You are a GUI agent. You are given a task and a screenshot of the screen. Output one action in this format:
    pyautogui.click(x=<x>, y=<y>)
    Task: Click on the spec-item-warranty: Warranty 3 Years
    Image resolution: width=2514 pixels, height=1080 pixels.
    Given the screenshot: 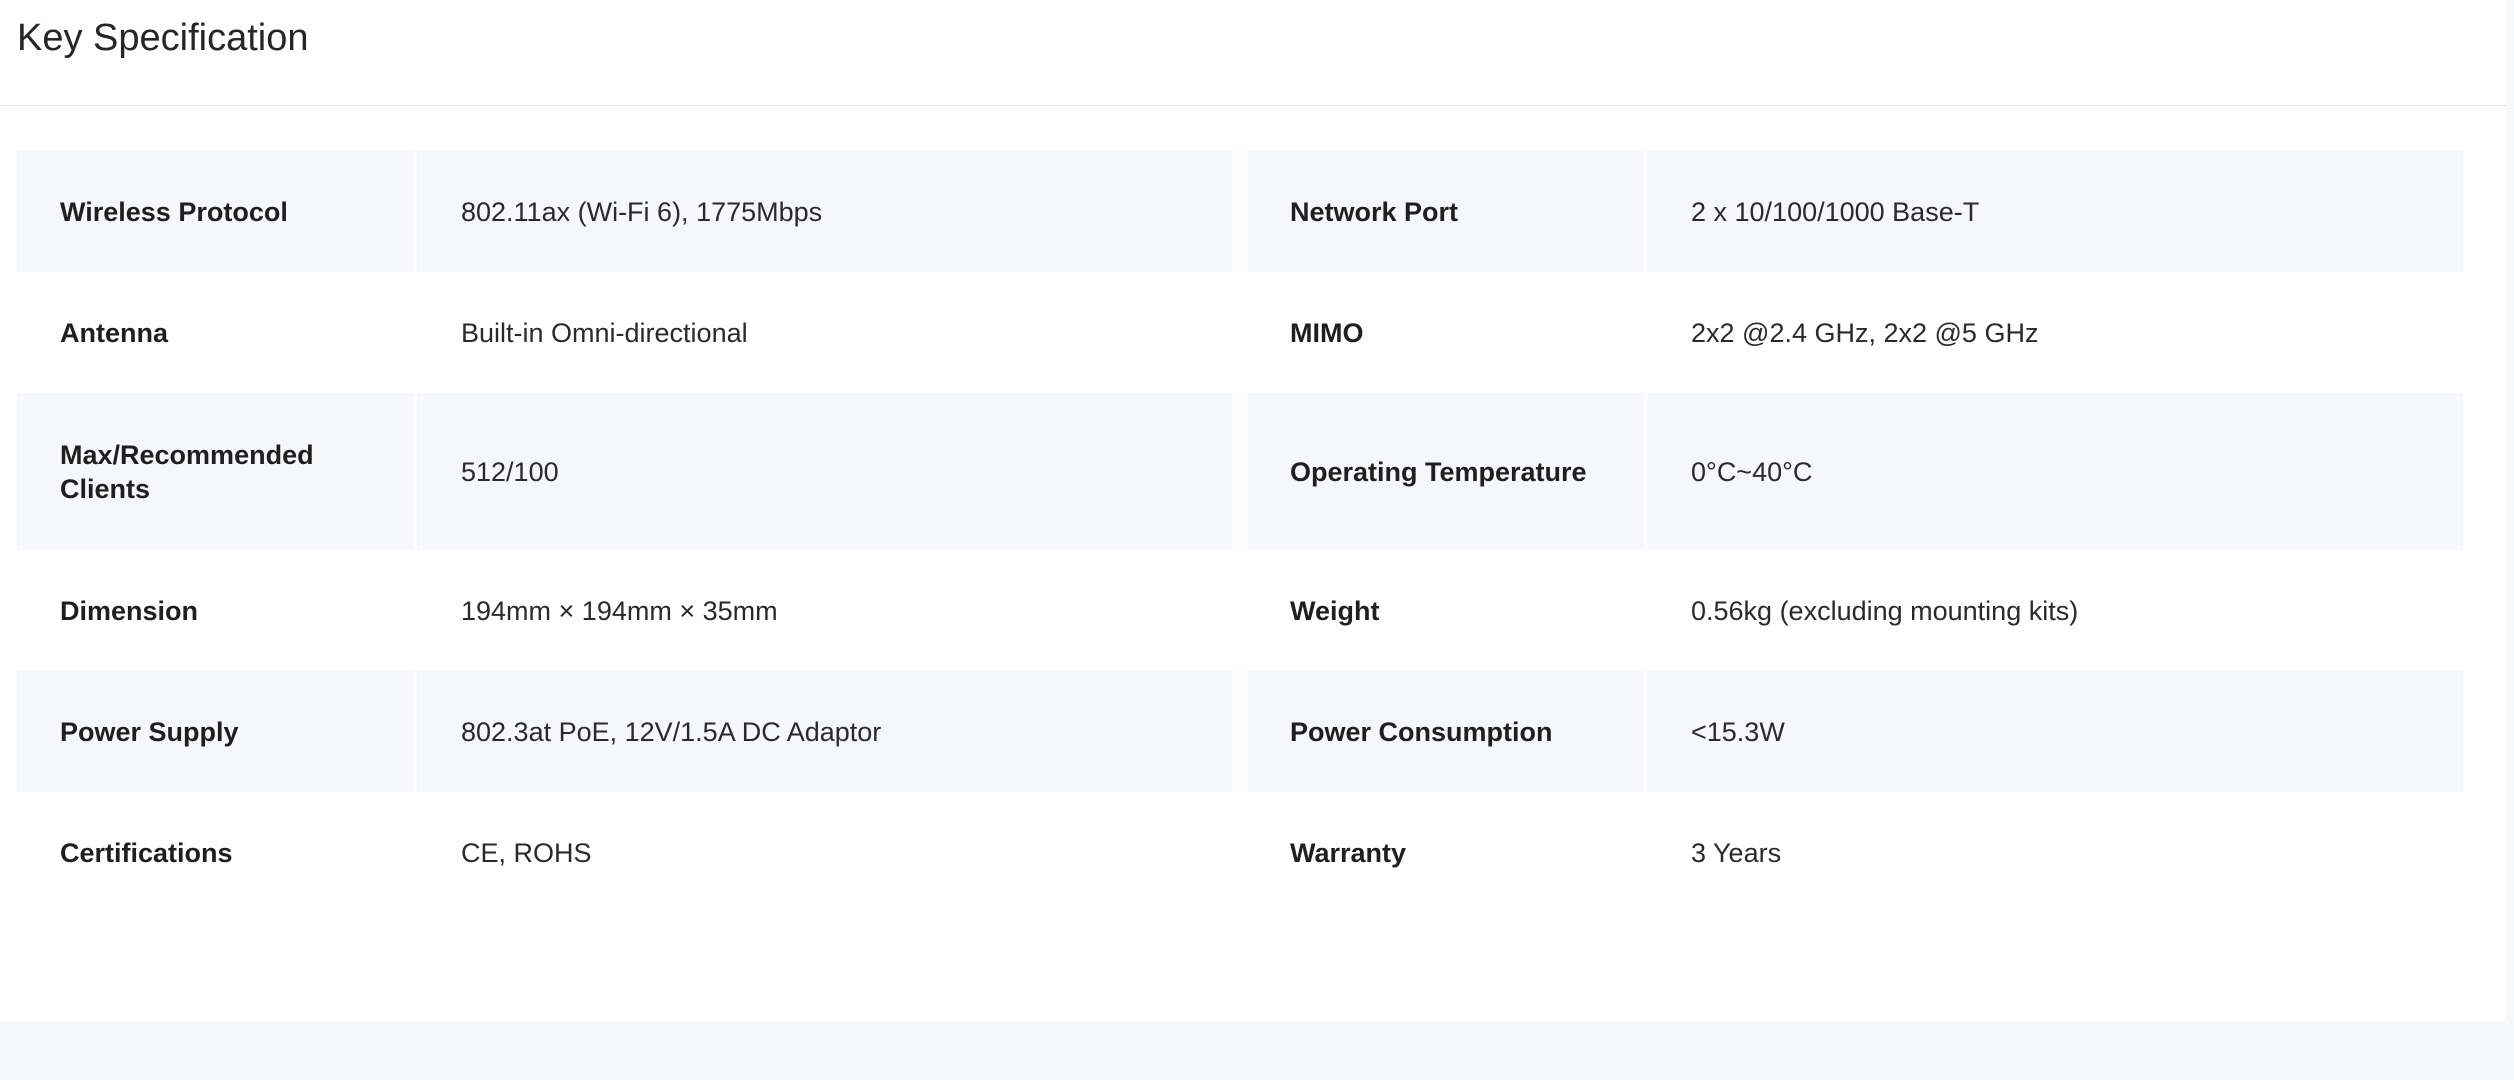 What is the action you would take?
    pyautogui.click(x=1855, y=852)
    